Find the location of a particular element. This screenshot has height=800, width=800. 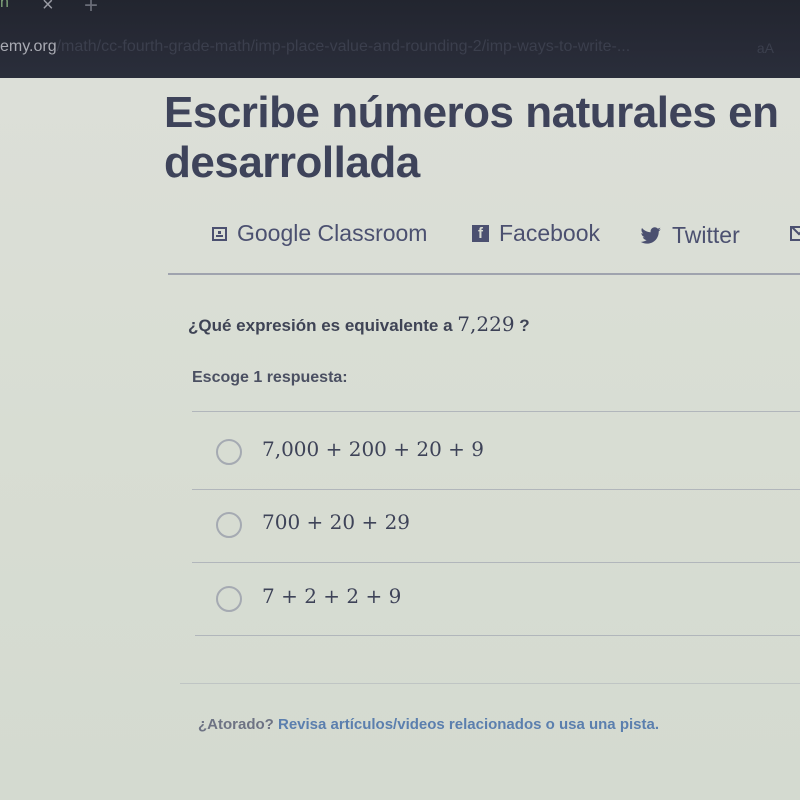

choice-label: 7 + 2 + 2 + 9 is located at coordinates (332, 596).